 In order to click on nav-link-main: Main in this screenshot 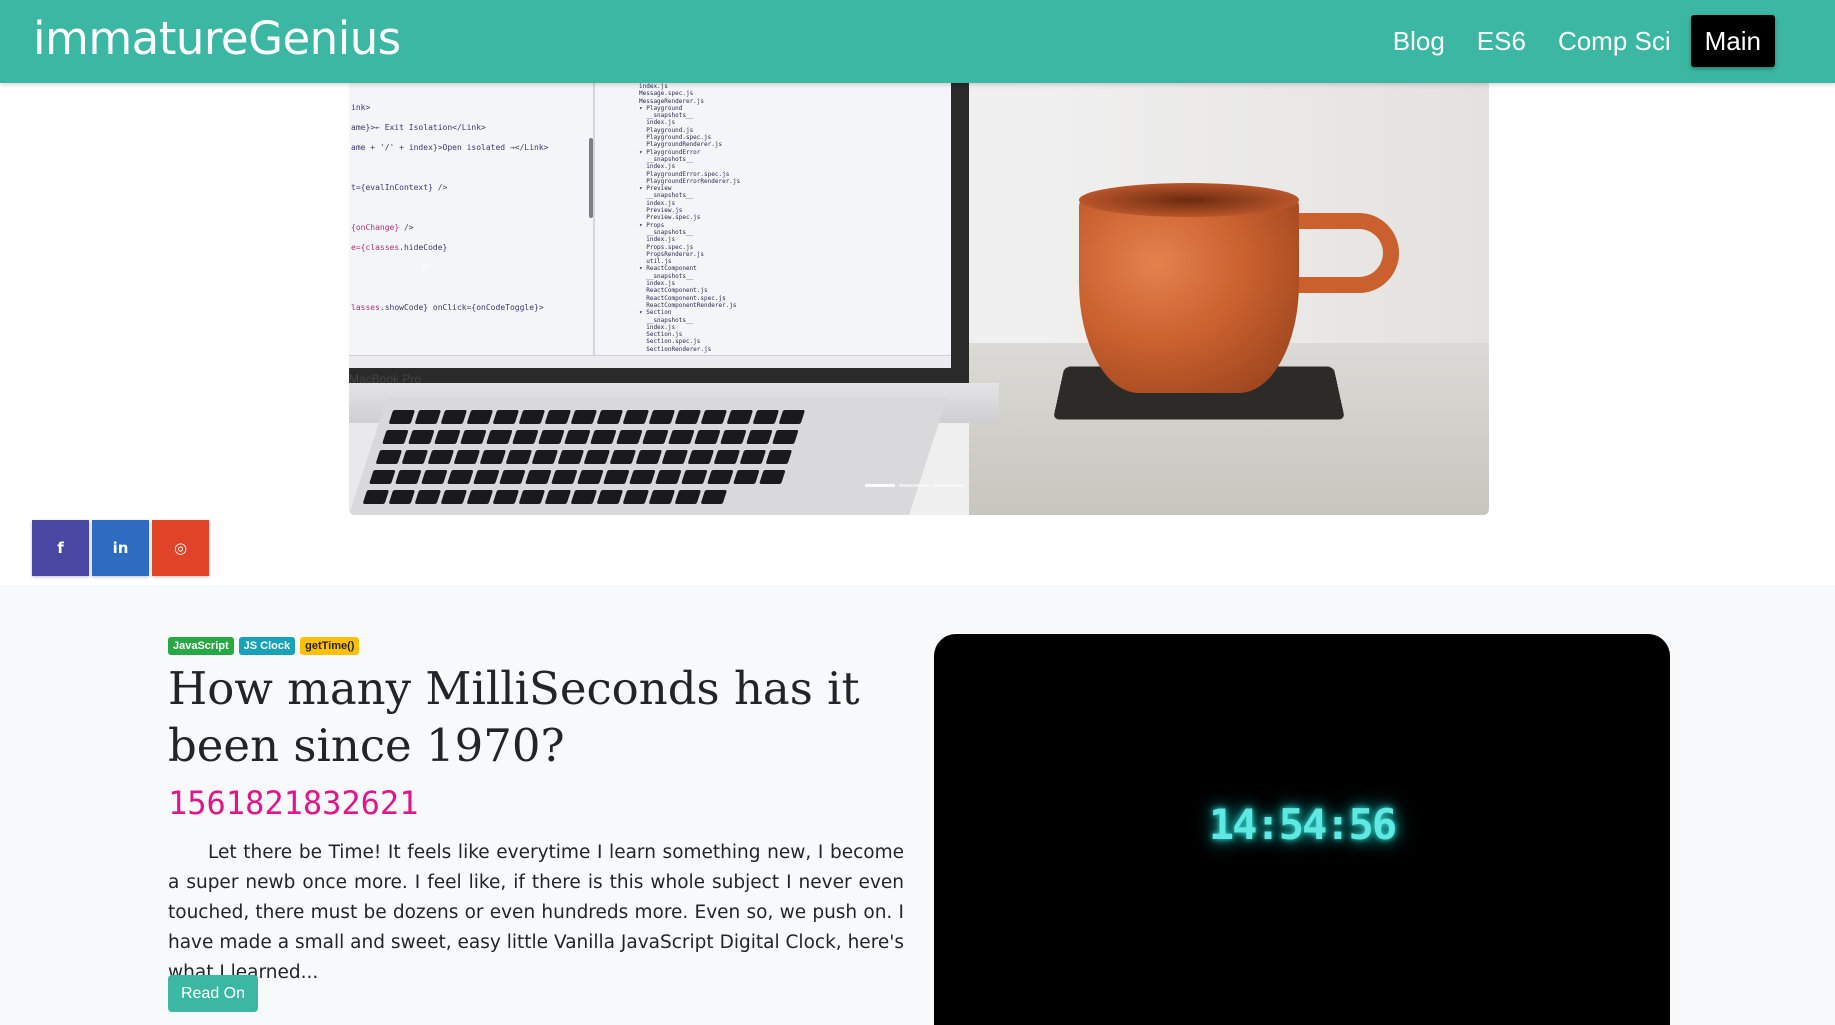, I will do `click(1732, 41)`.